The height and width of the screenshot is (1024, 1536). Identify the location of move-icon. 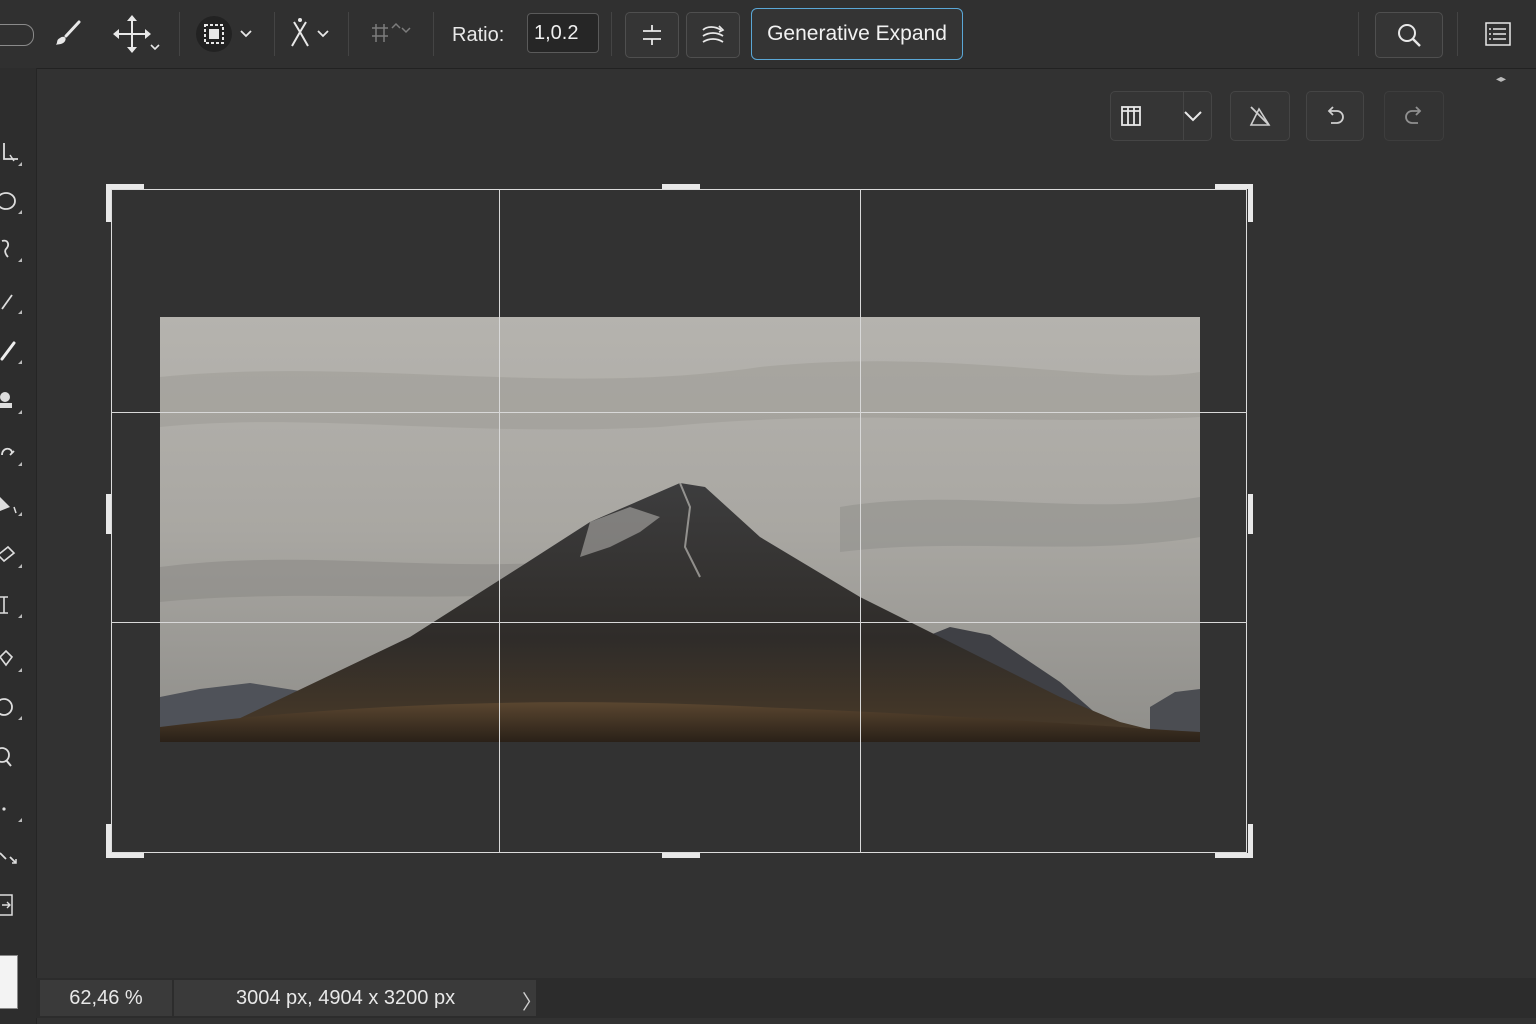
(136, 34).